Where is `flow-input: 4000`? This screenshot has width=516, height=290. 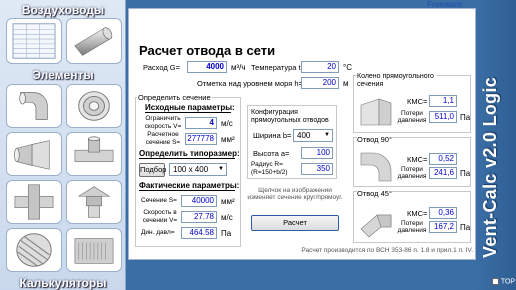
flow-input: 4000 is located at coordinates (207, 67).